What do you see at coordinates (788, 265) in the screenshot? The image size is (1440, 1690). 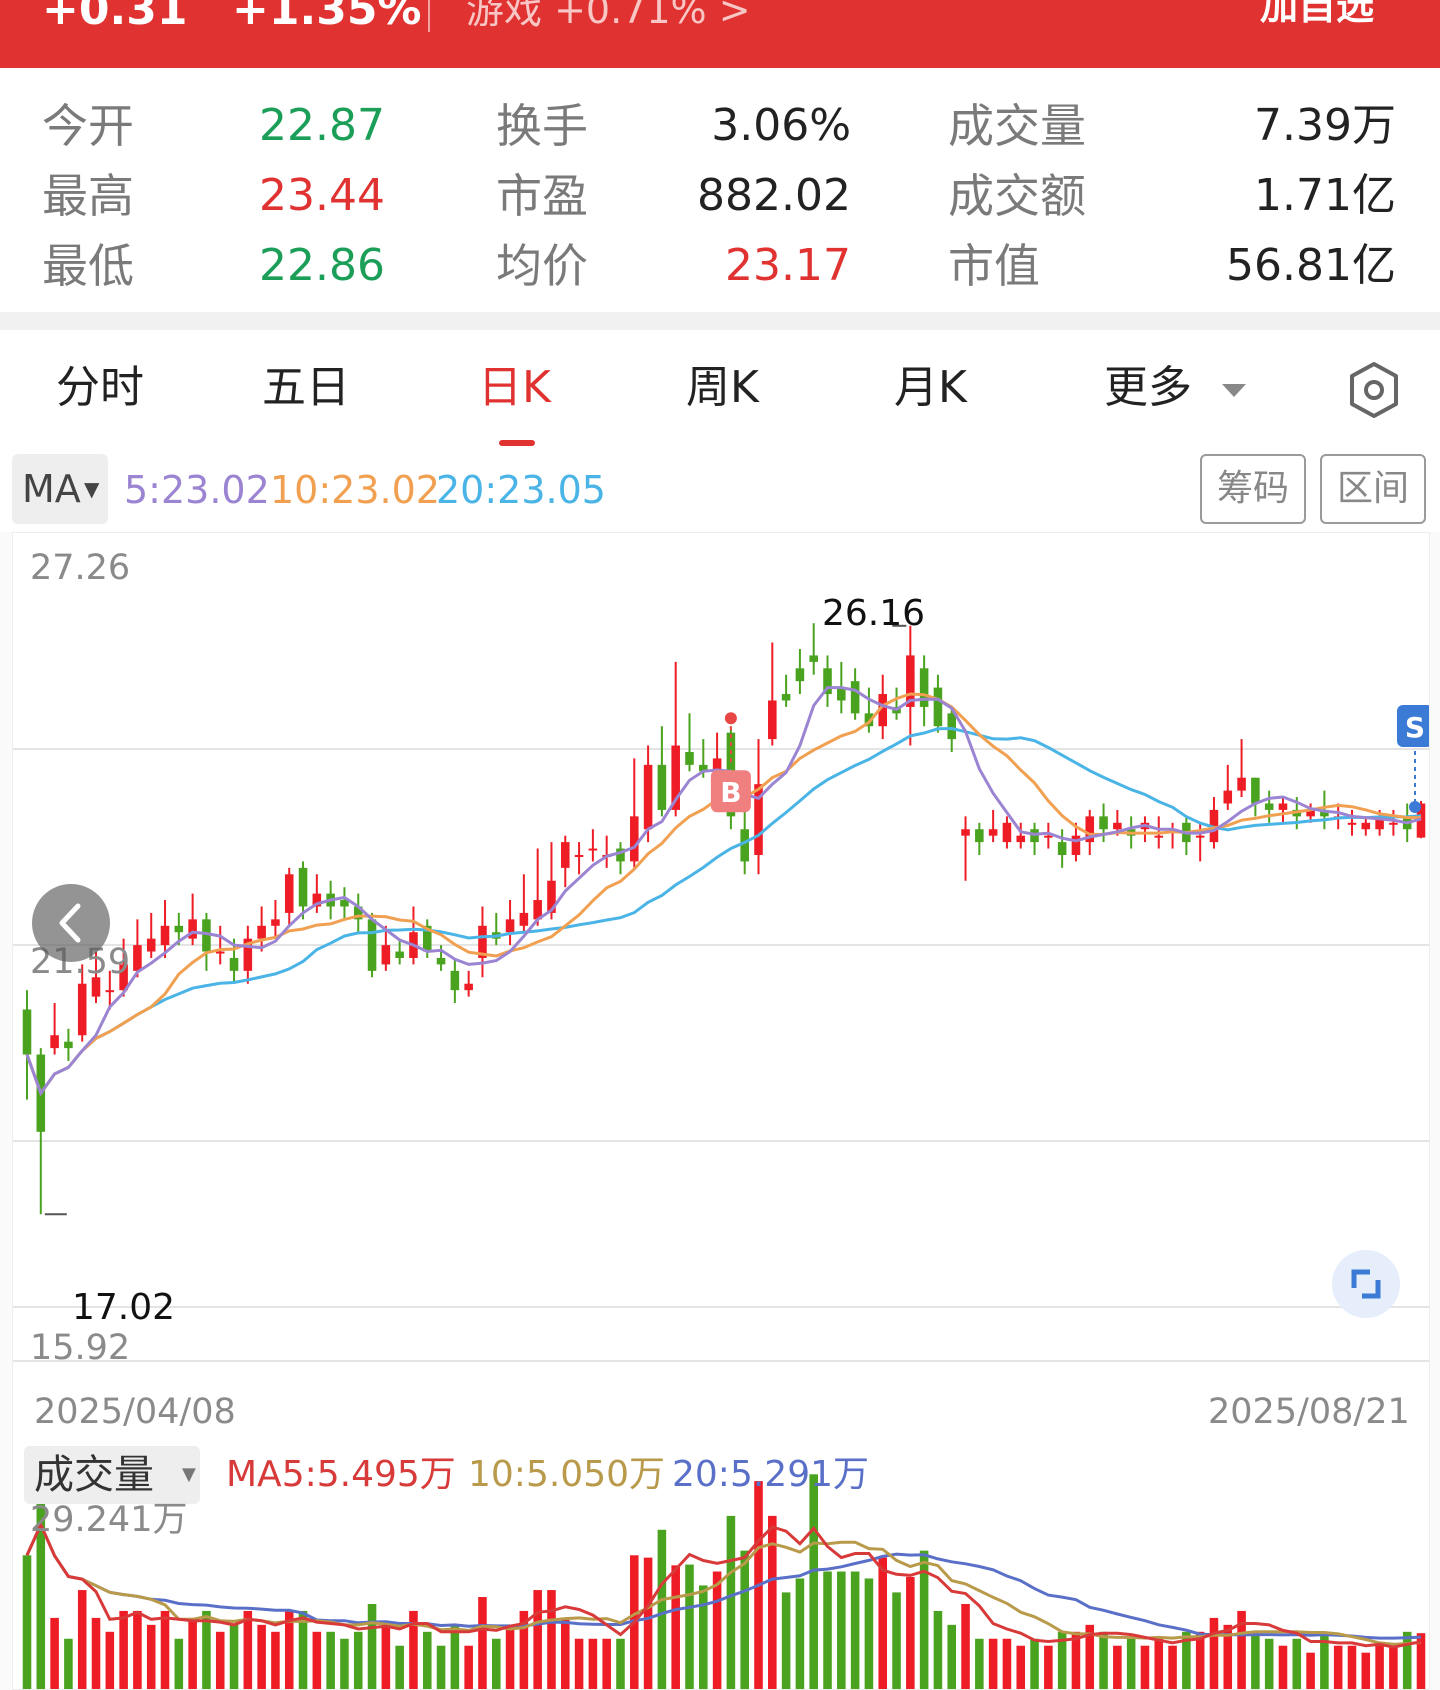 I see `quote-value: 23.17` at bounding box center [788, 265].